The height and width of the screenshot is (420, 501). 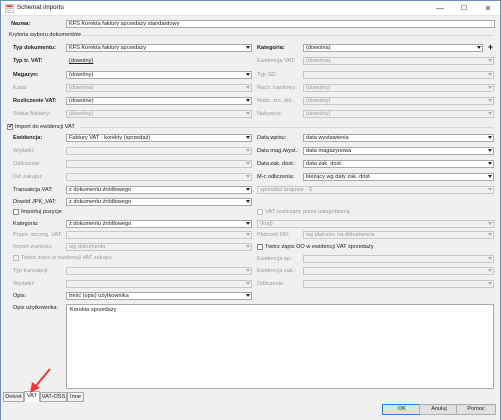 I want to click on deduction2-label: Odliczenie:, so click(x=271, y=284).